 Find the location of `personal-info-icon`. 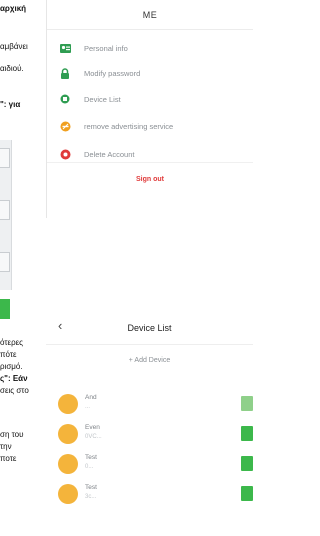

personal-info-icon is located at coordinates (65, 48).